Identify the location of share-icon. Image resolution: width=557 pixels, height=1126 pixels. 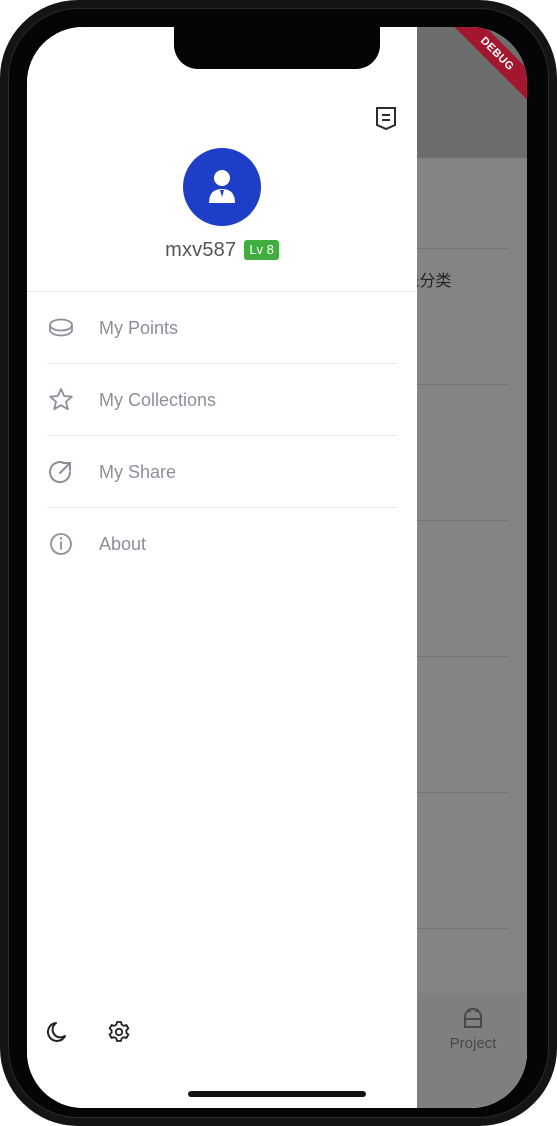
(61, 472).